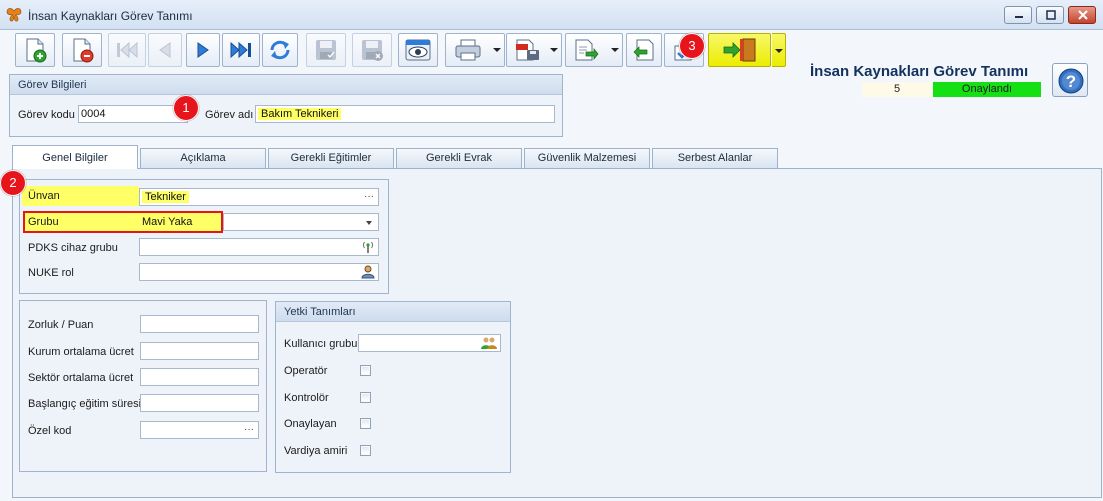 Image resolution: width=1103 pixels, height=501 pixels. I want to click on kurum-input, so click(199, 351).